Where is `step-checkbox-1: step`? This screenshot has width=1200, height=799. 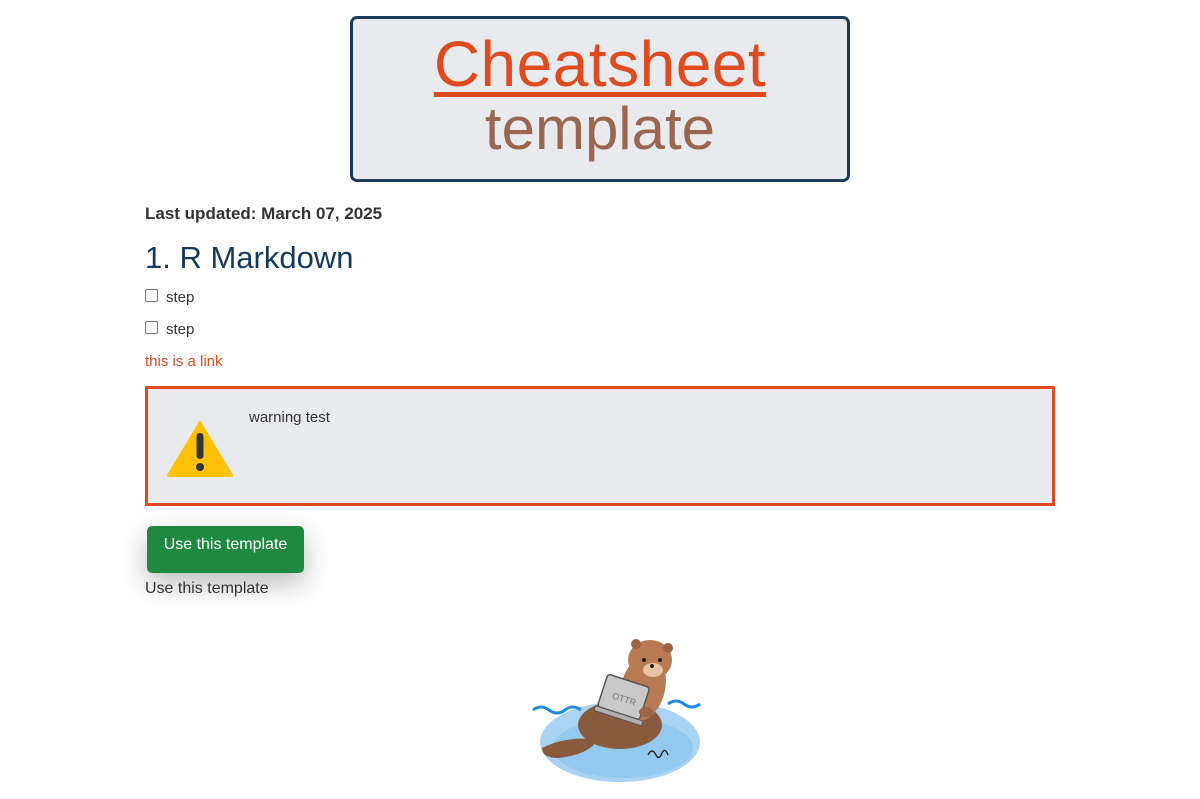
step-checkbox-1: step is located at coordinates (169, 297).